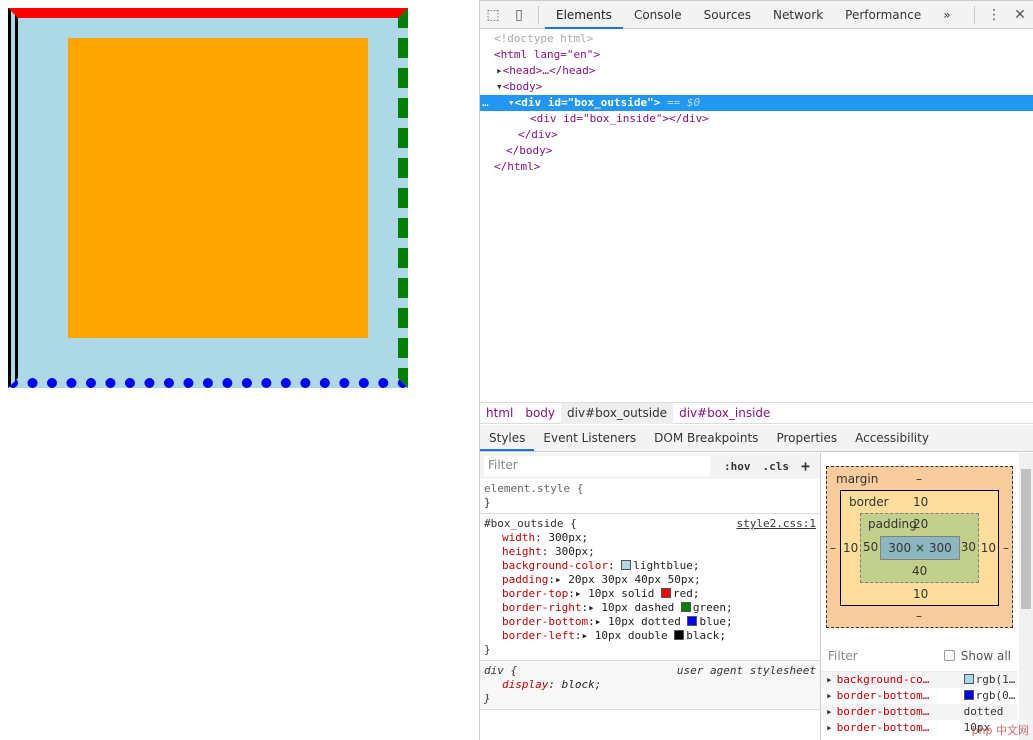 This screenshot has height=740, width=1033. Describe the element at coordinates (621, 593) in the screenshot. I see `prop-value: 10px solid` at that location.